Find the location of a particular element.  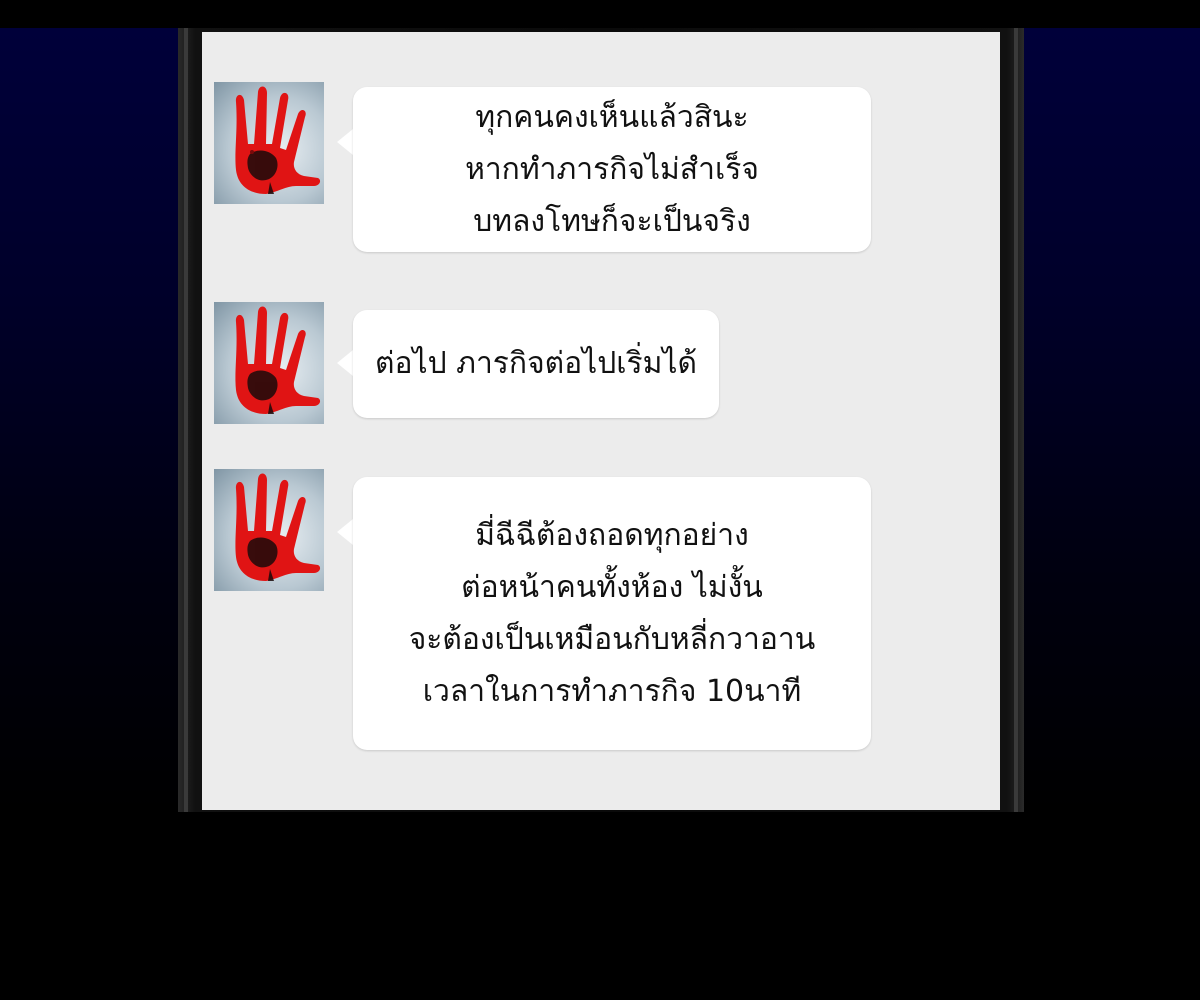

message-bubble: ต่อไป ภารกิจต่อไปเริ่มได้ is located at coordinates (536, 364).